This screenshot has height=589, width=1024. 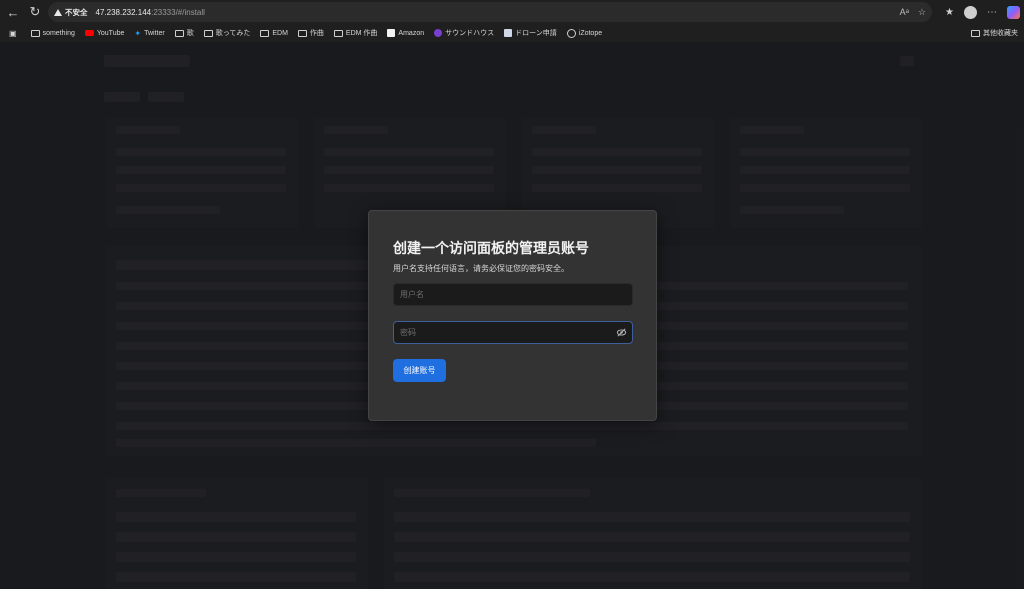 What do you see at coordinates (513, 294) in the screenshot?
I see `username-input` at bounding box center [513, 294].